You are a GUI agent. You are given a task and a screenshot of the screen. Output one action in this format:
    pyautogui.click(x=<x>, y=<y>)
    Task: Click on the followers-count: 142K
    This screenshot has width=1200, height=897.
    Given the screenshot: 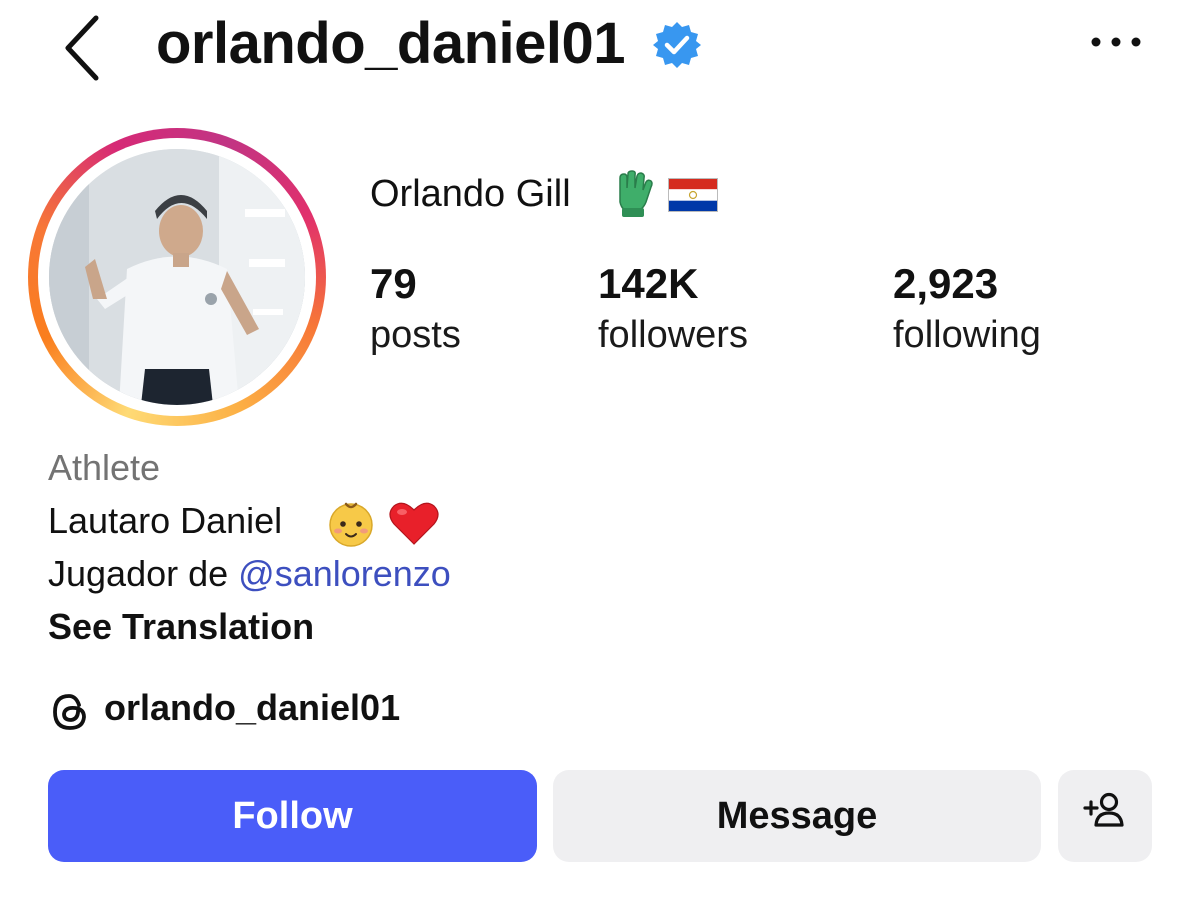 What is the action you would take?
    pyautogui.click(x=648, y=283)
    